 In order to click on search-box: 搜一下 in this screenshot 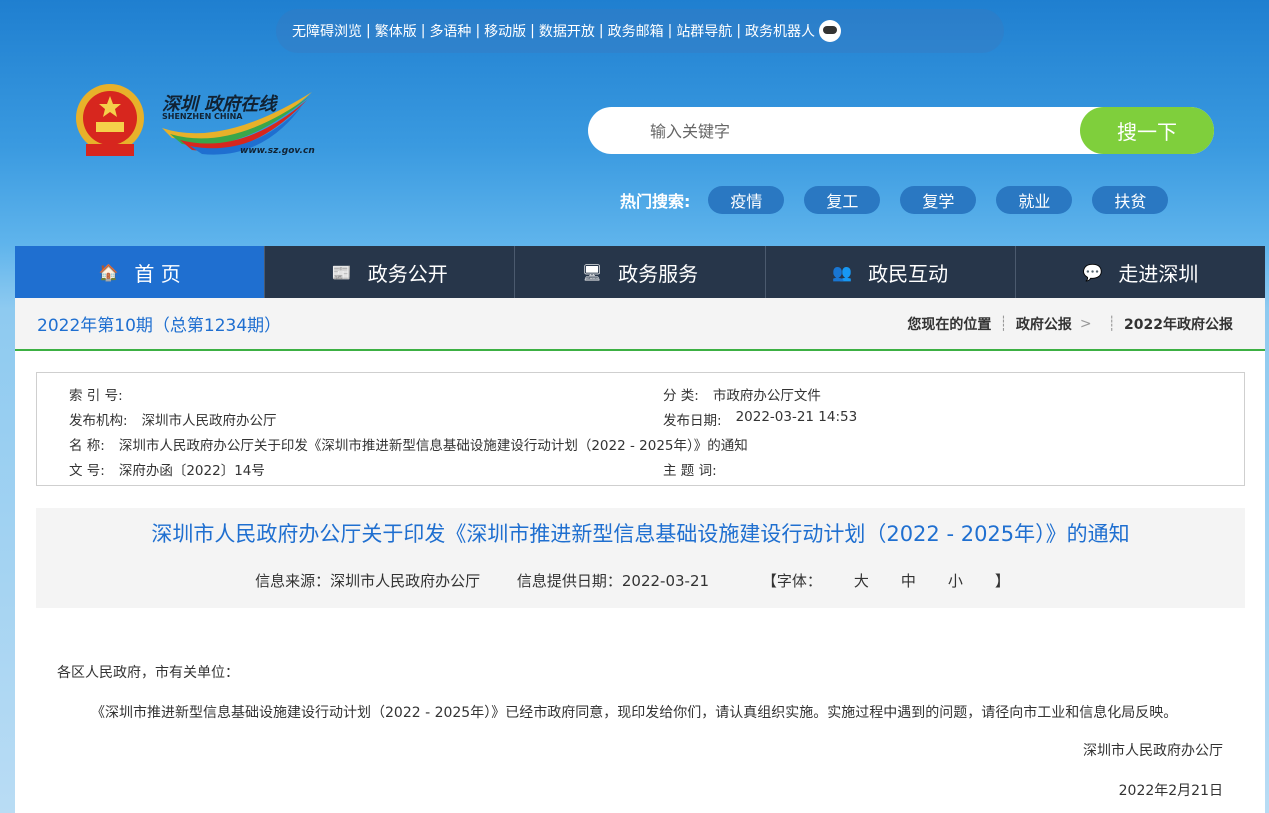, I will do `click(901, 130)`.